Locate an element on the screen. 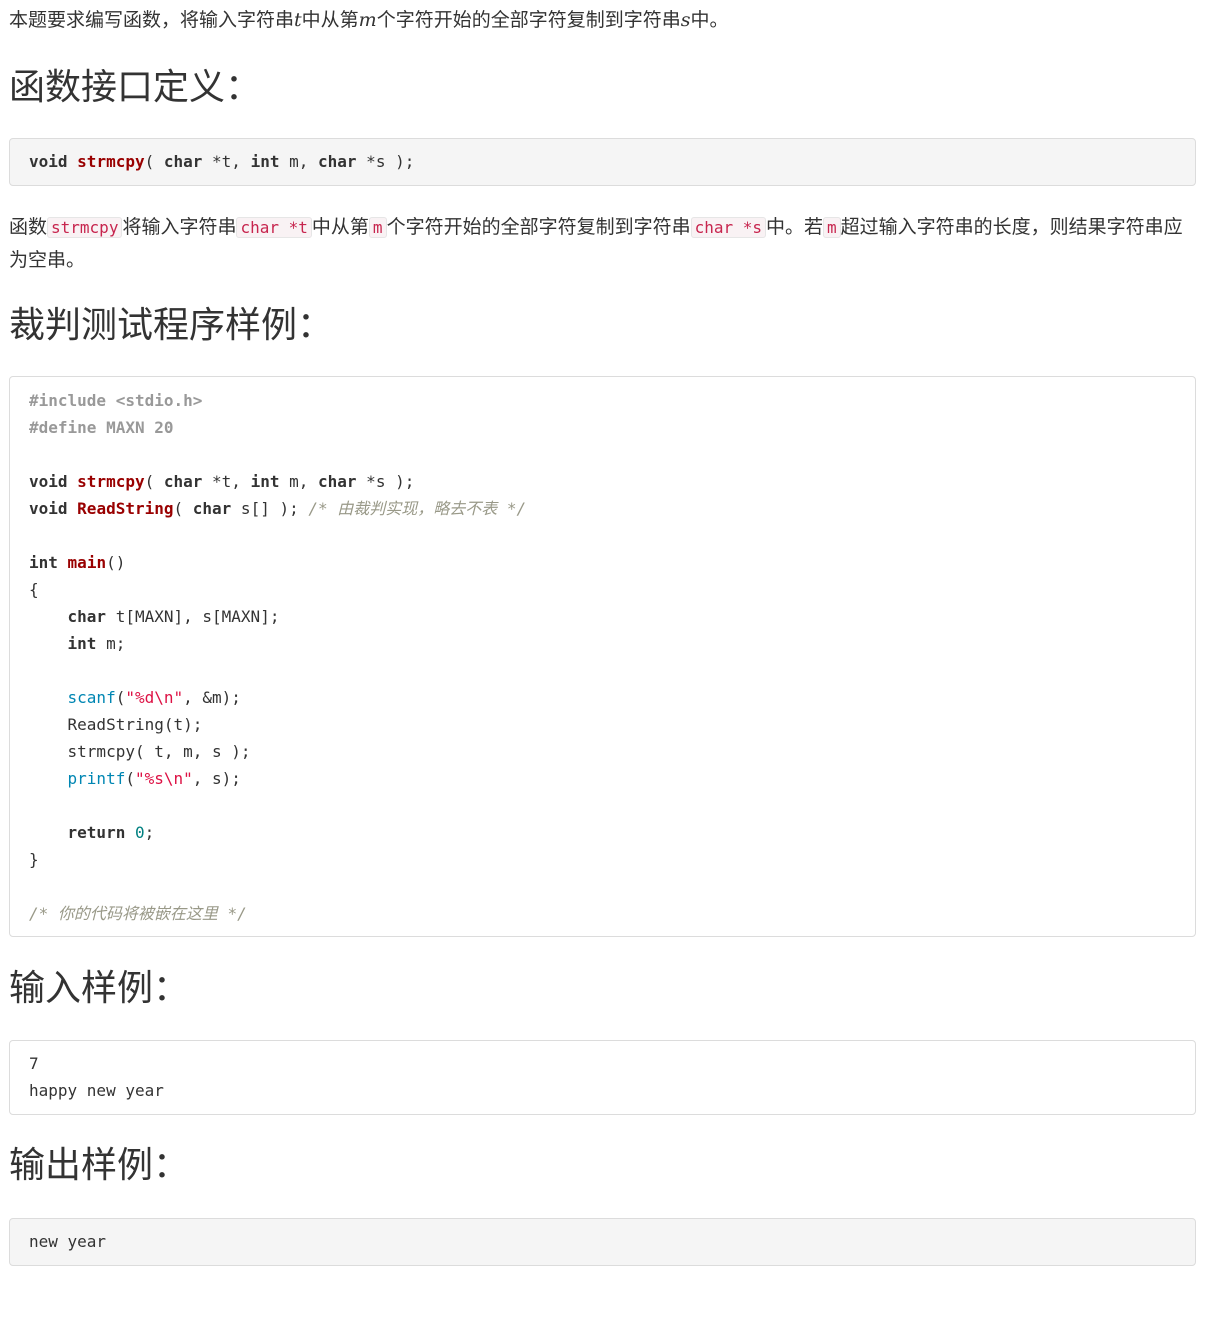 This screenshot has width=1205, height=1339. intro-text-2: 中从第 is located at coordinates (330, 20).